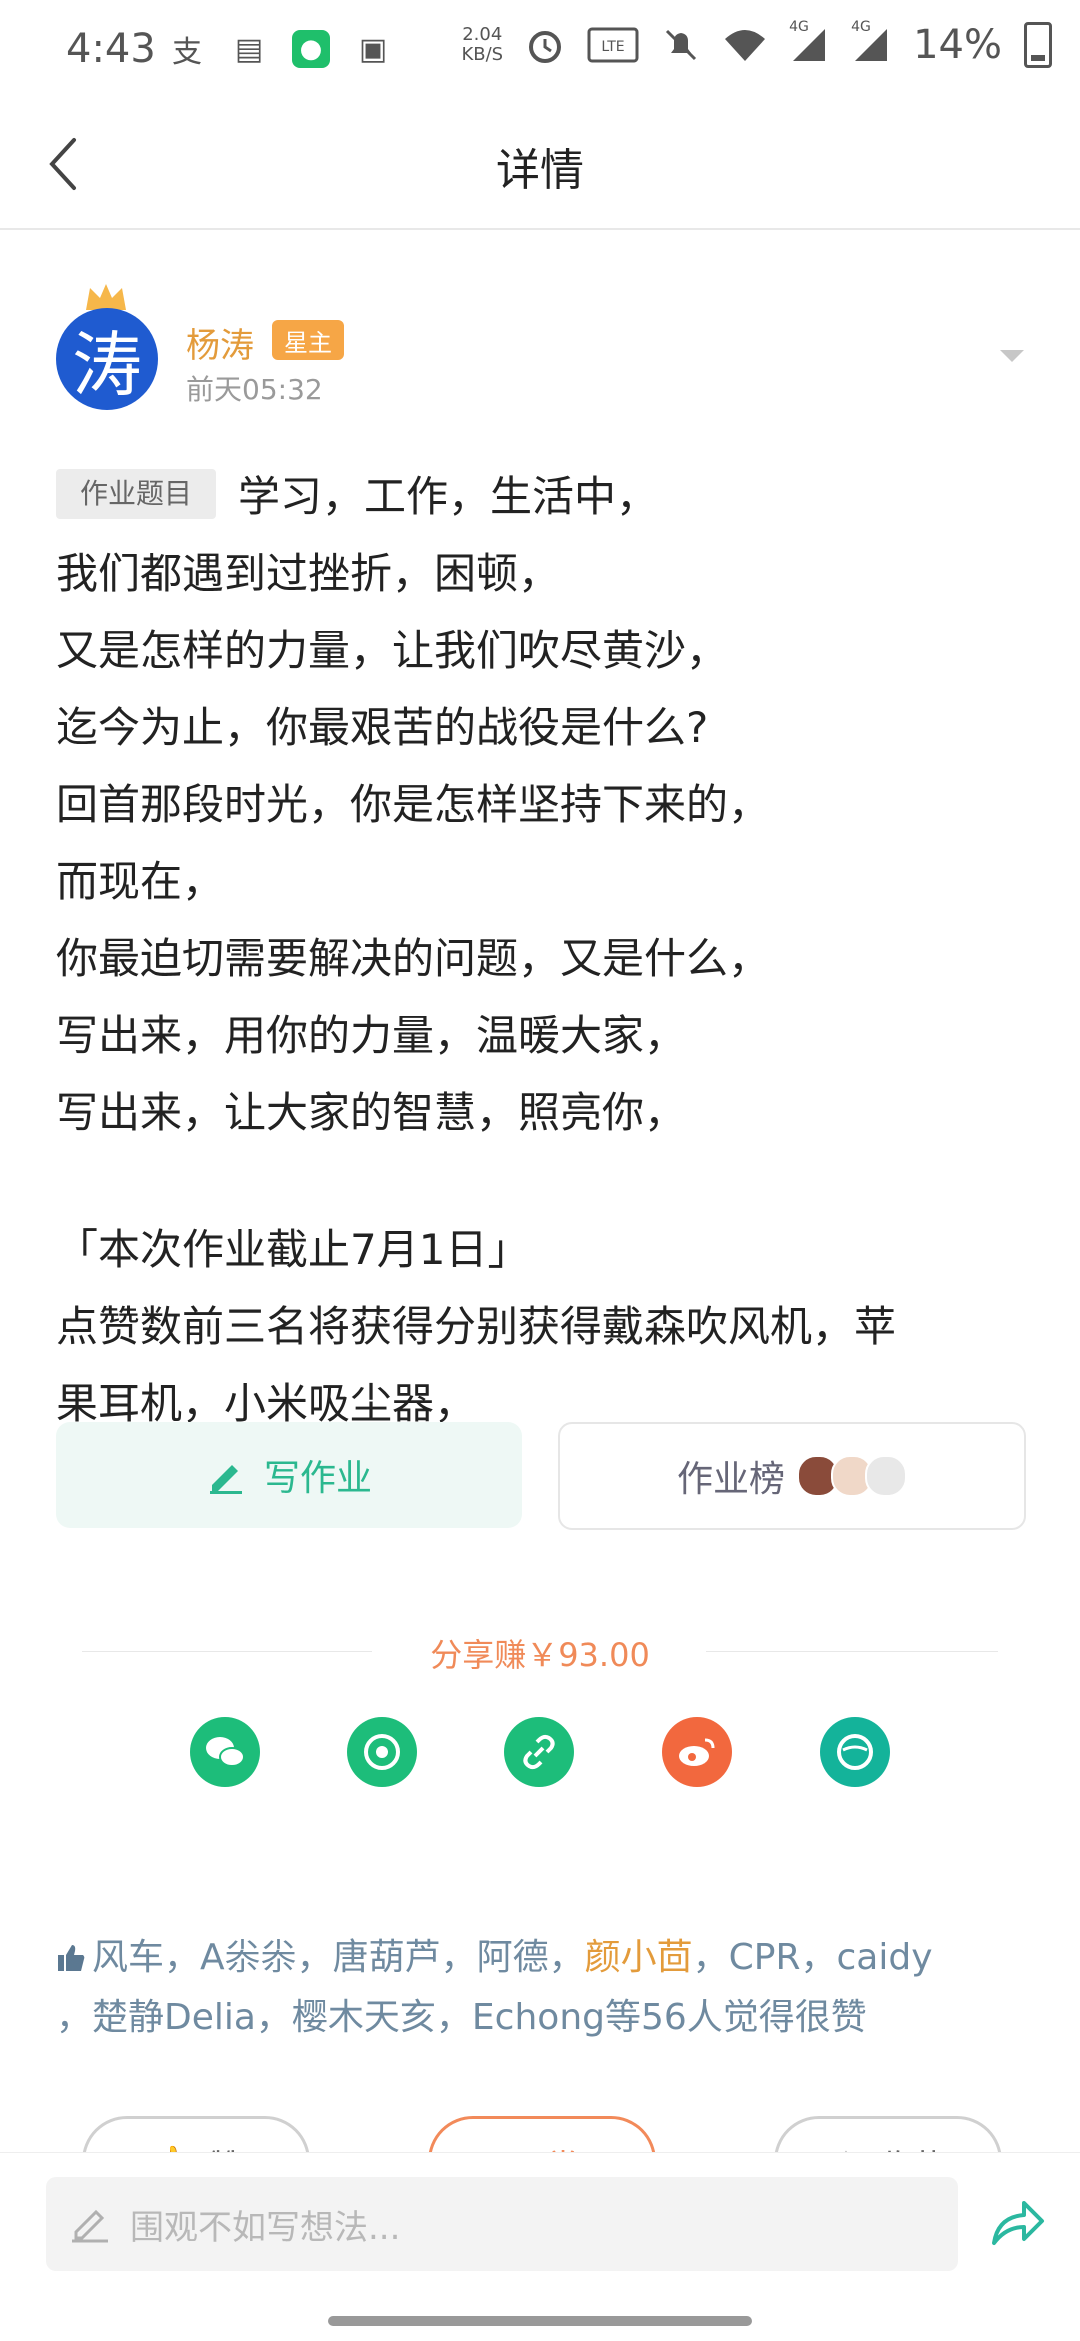 This screenshot has height=2341, width=1080. Describe the element at coordinates (1012, 356) in the screenshot. I see `more-dropdown-icon` at that location.